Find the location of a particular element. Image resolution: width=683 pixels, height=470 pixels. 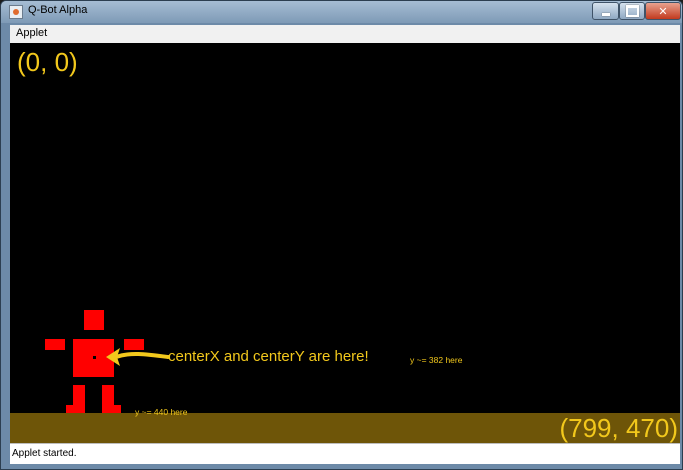

maximize-icon is located at coordinates (632, 11).